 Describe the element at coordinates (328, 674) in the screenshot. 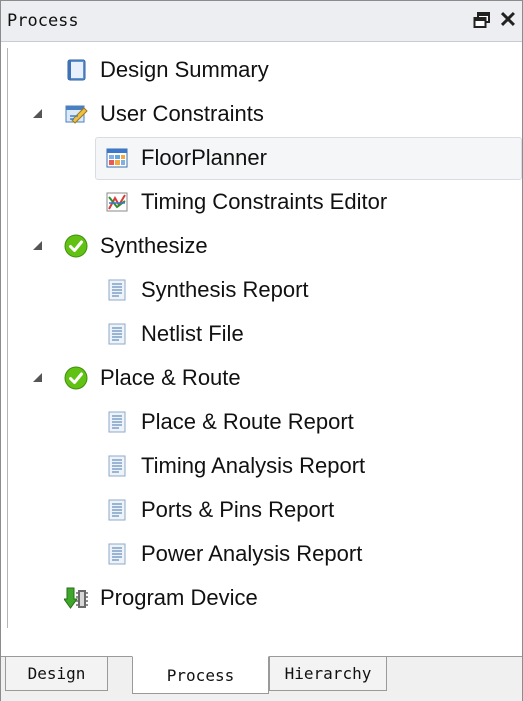

I see `tab-hierarchy: Hierarchy` at that location.